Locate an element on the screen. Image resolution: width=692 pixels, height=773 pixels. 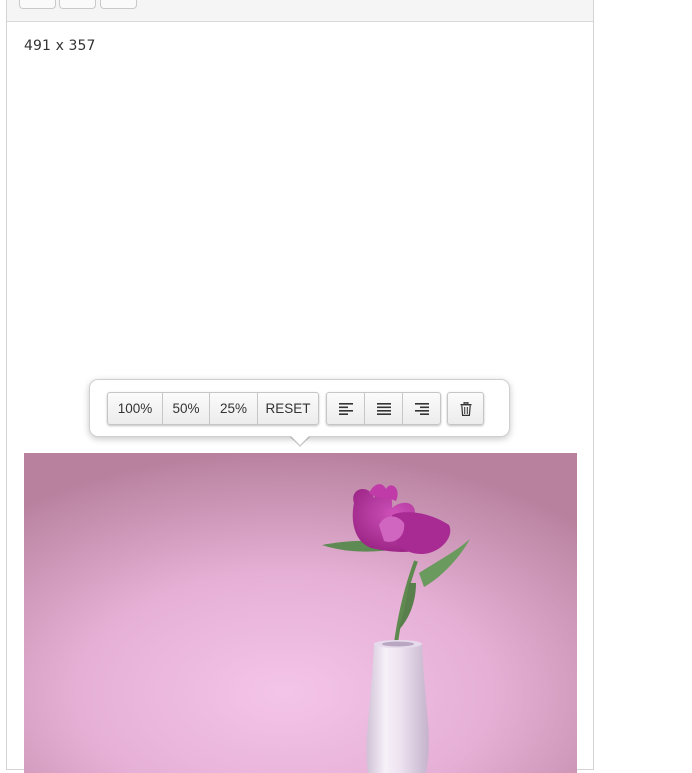
align-left-icon is located at coordinates (345, 408).